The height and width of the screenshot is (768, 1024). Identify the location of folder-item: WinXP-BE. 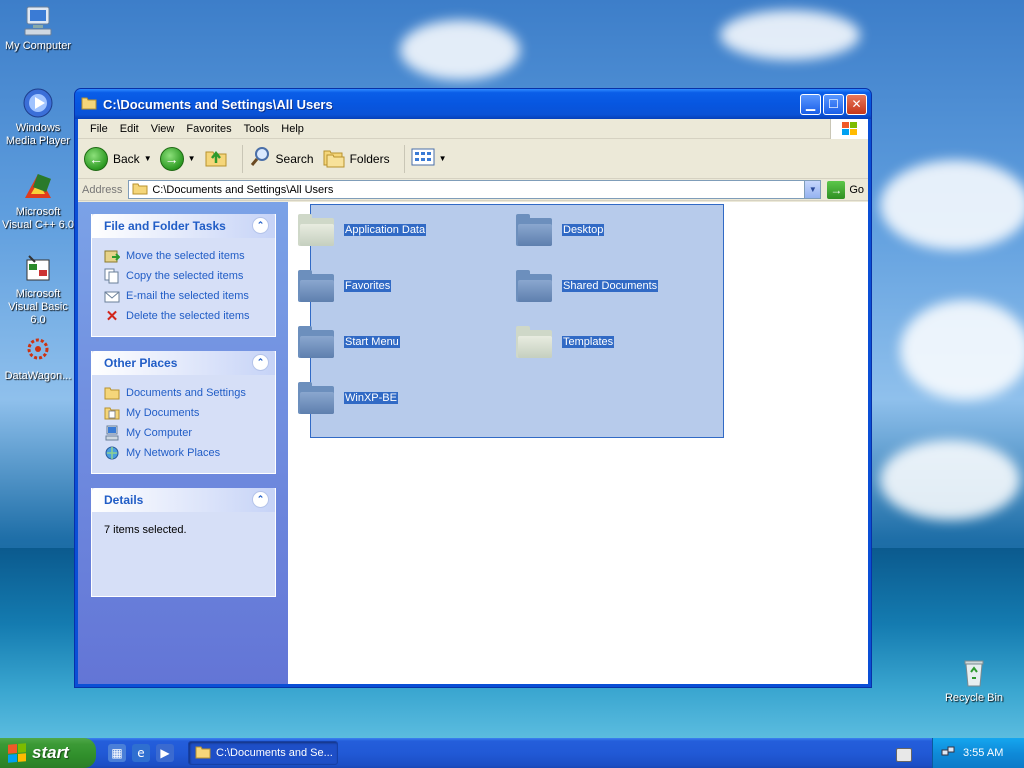
(348, 398).